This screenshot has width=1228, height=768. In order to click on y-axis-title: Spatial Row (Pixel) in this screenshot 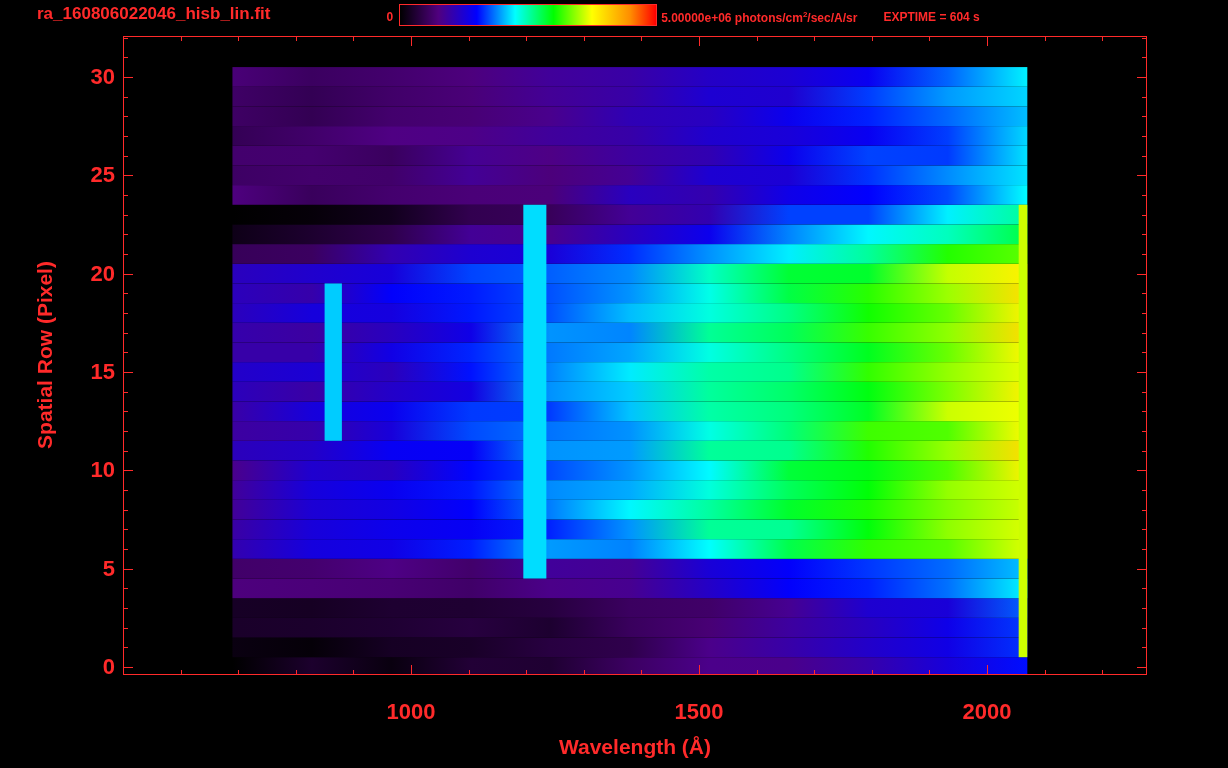, I will do `click(45, 355)`.